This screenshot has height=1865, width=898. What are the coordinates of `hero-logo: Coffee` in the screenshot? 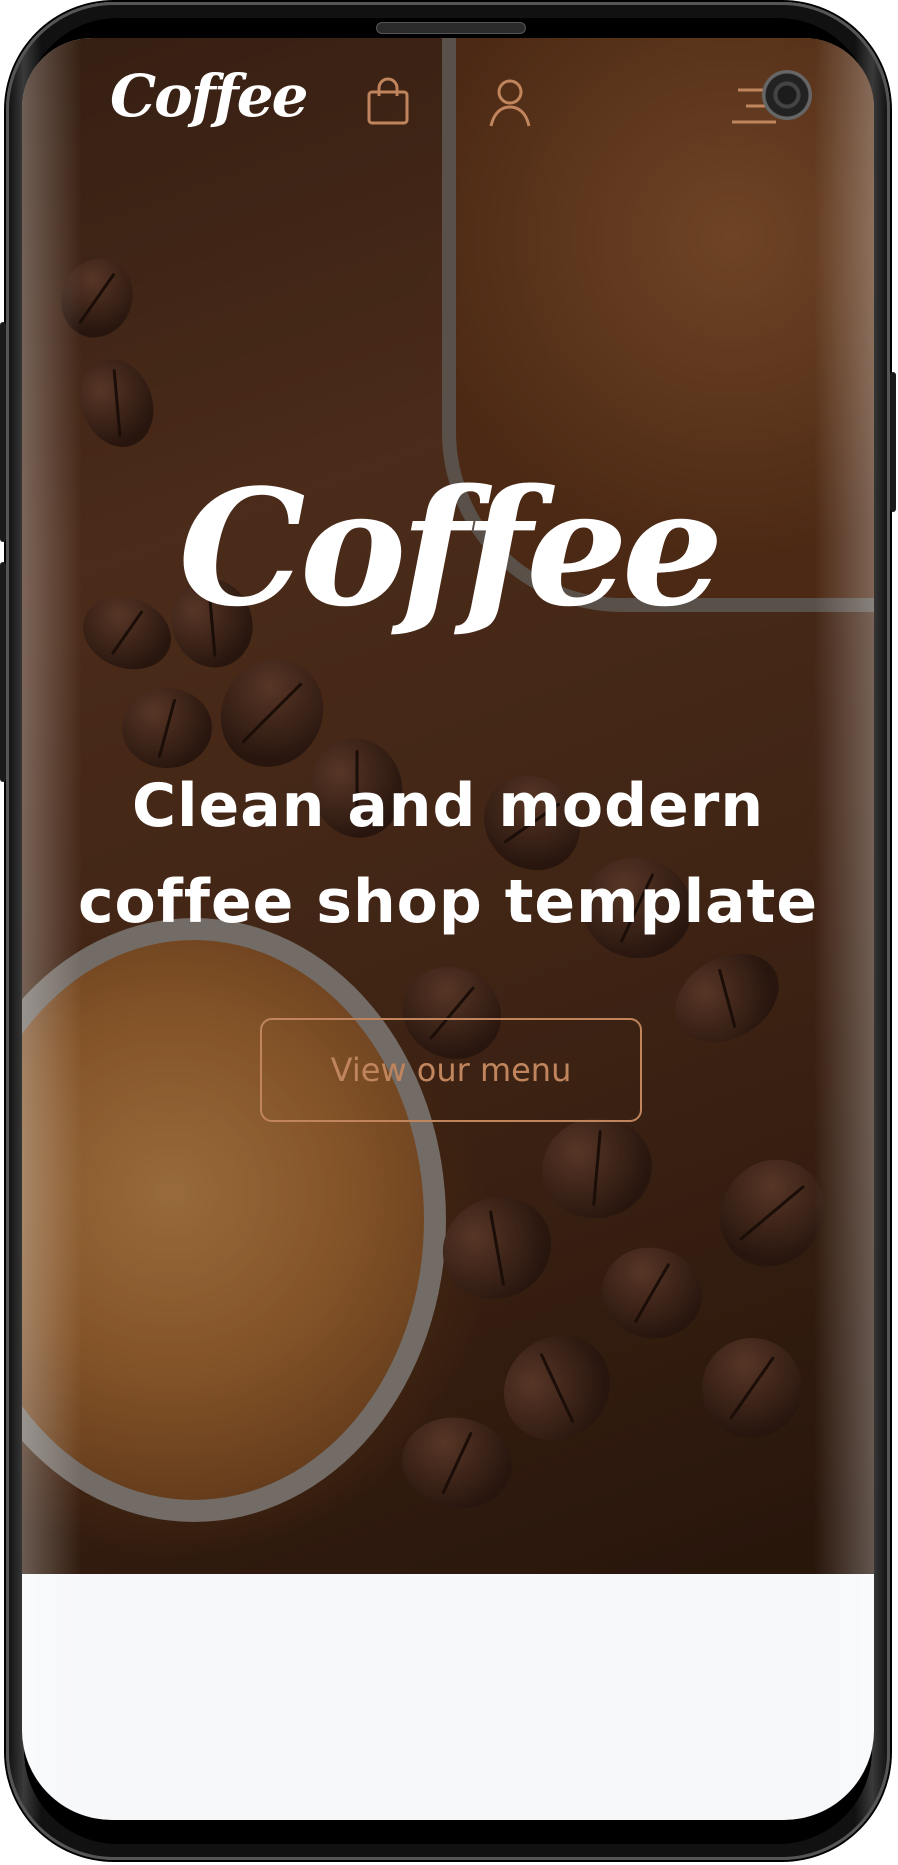 It's located at (450, 548).